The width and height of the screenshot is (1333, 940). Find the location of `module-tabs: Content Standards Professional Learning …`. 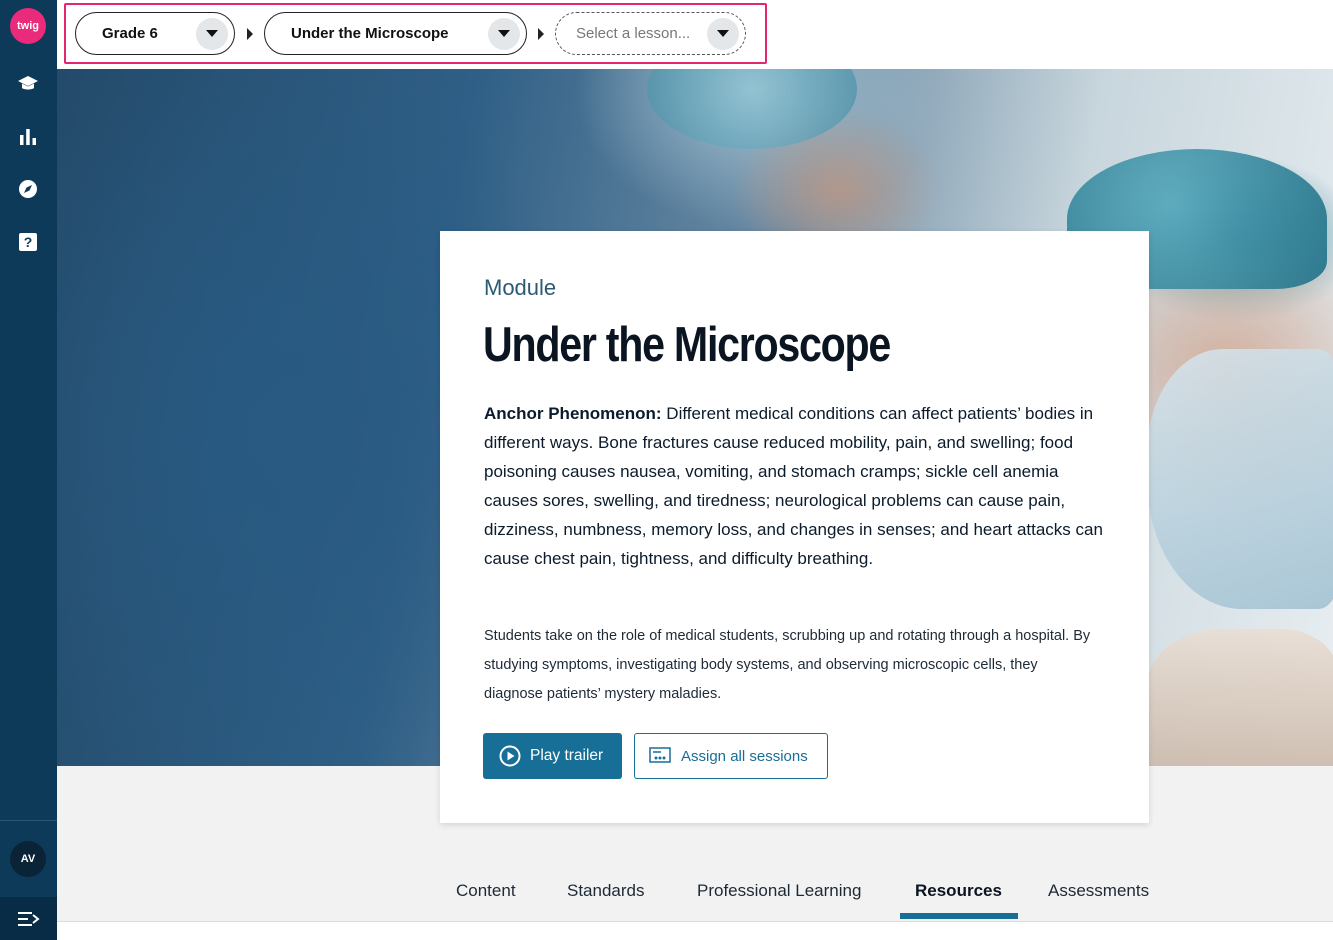

module-tabs: Content Standards Professional Learning … is located at coordinates (695, 894).